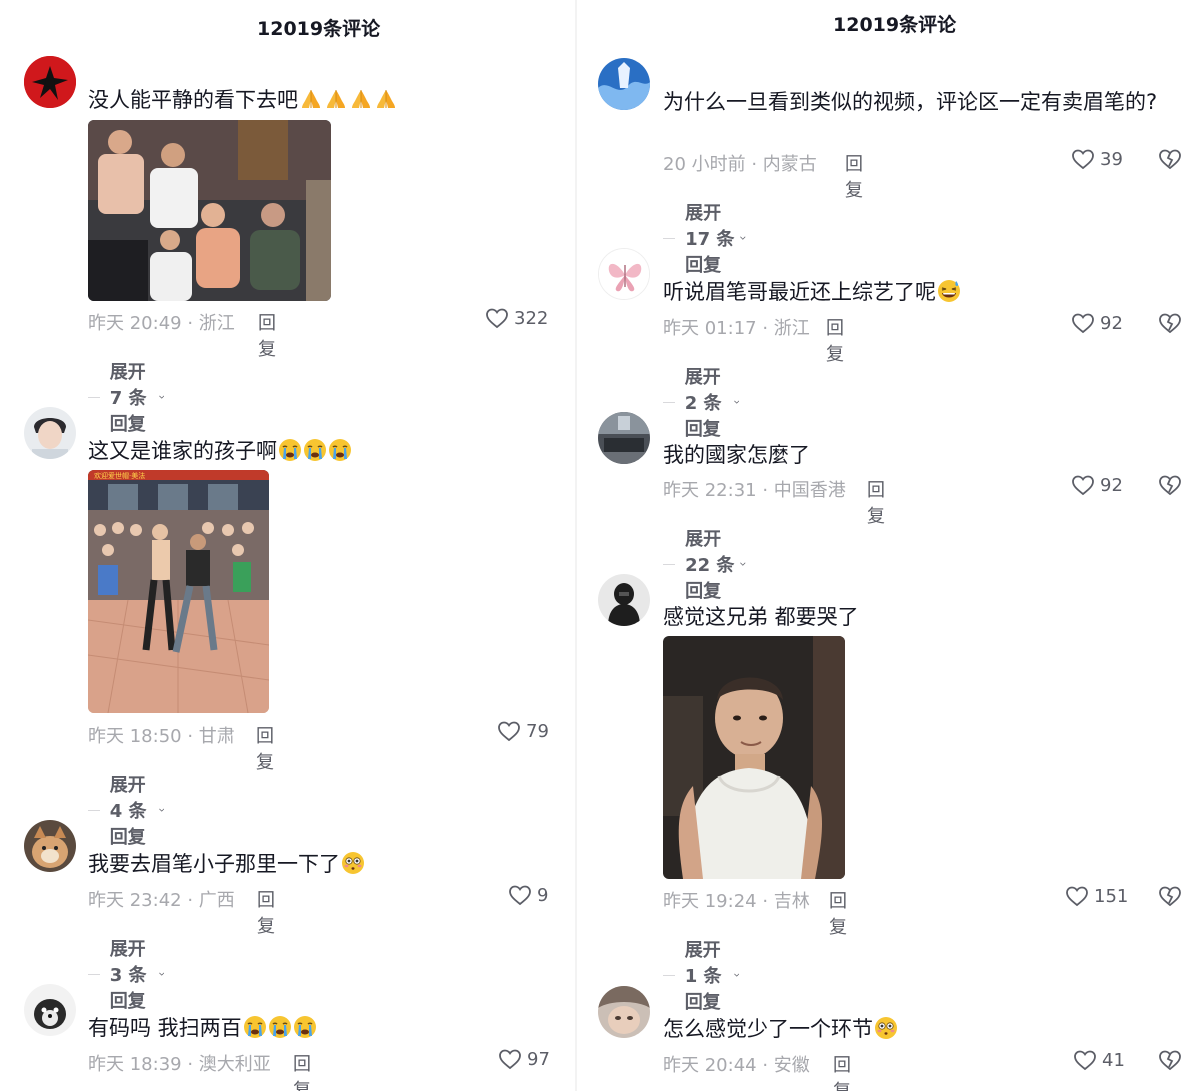 This screenshot has height=1091, width=1200. Describe the element at coordinates (780, 1029) in the screenshot. I see `comment-text: 怎么感觉少了一个环节` at that location.